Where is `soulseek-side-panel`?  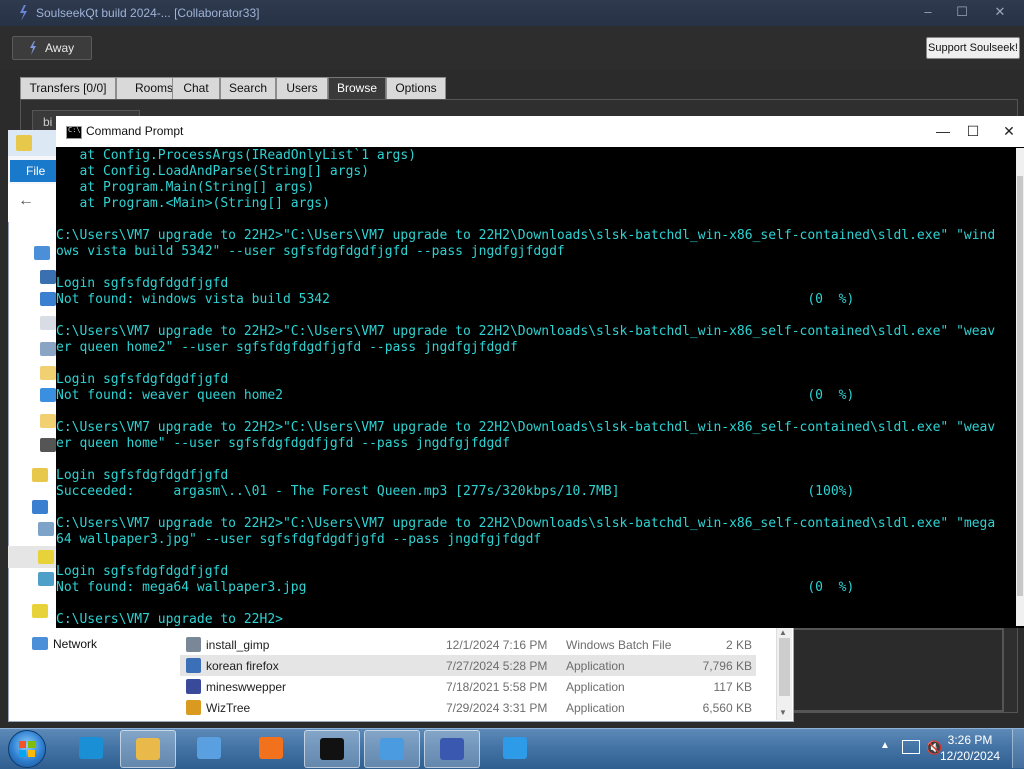
soulseek-side-panel is located at coordinates (898, 670).